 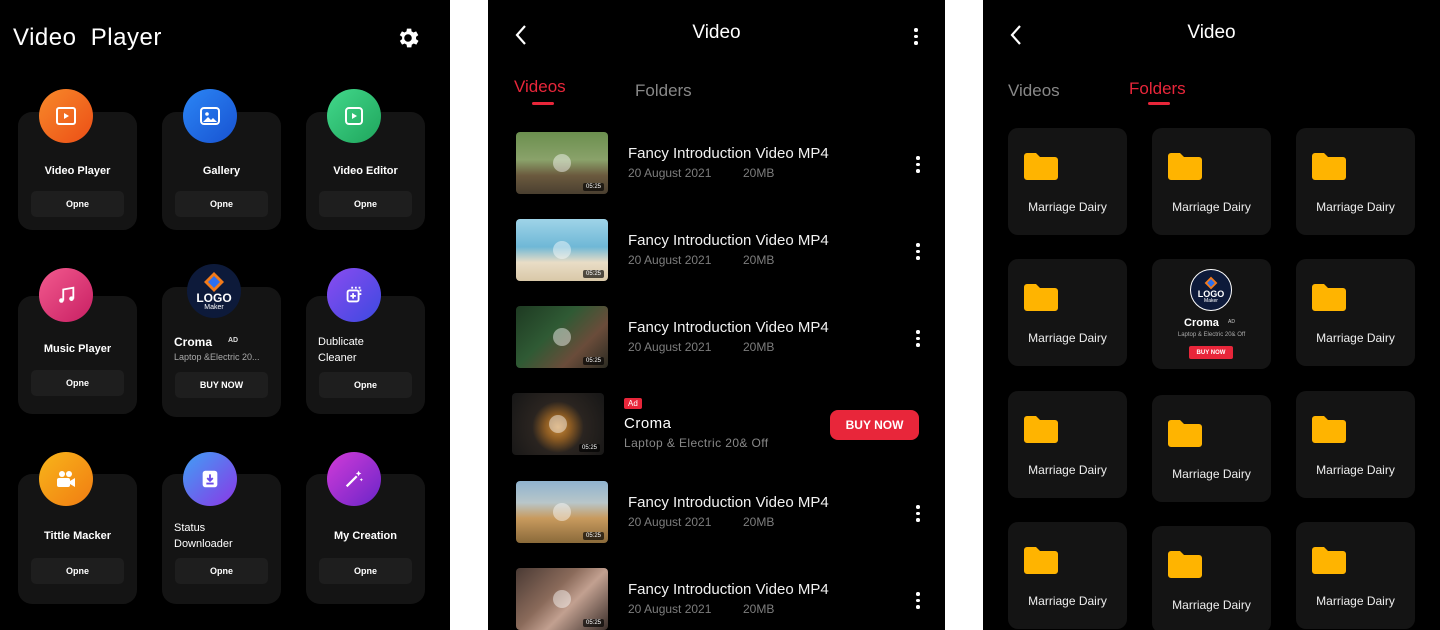 What do you see at coordinates (66, 116) in the screenshot?
I see `film-icon` at bounding box center [66, 116].